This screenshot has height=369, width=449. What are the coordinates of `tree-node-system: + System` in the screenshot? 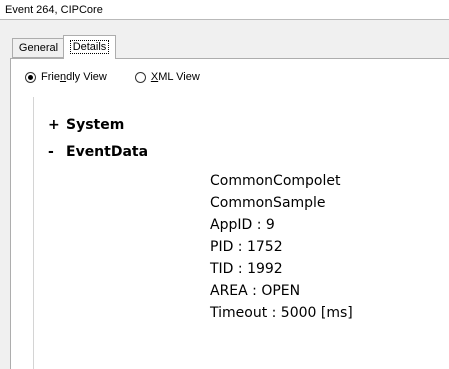 It's located at (86, 125).